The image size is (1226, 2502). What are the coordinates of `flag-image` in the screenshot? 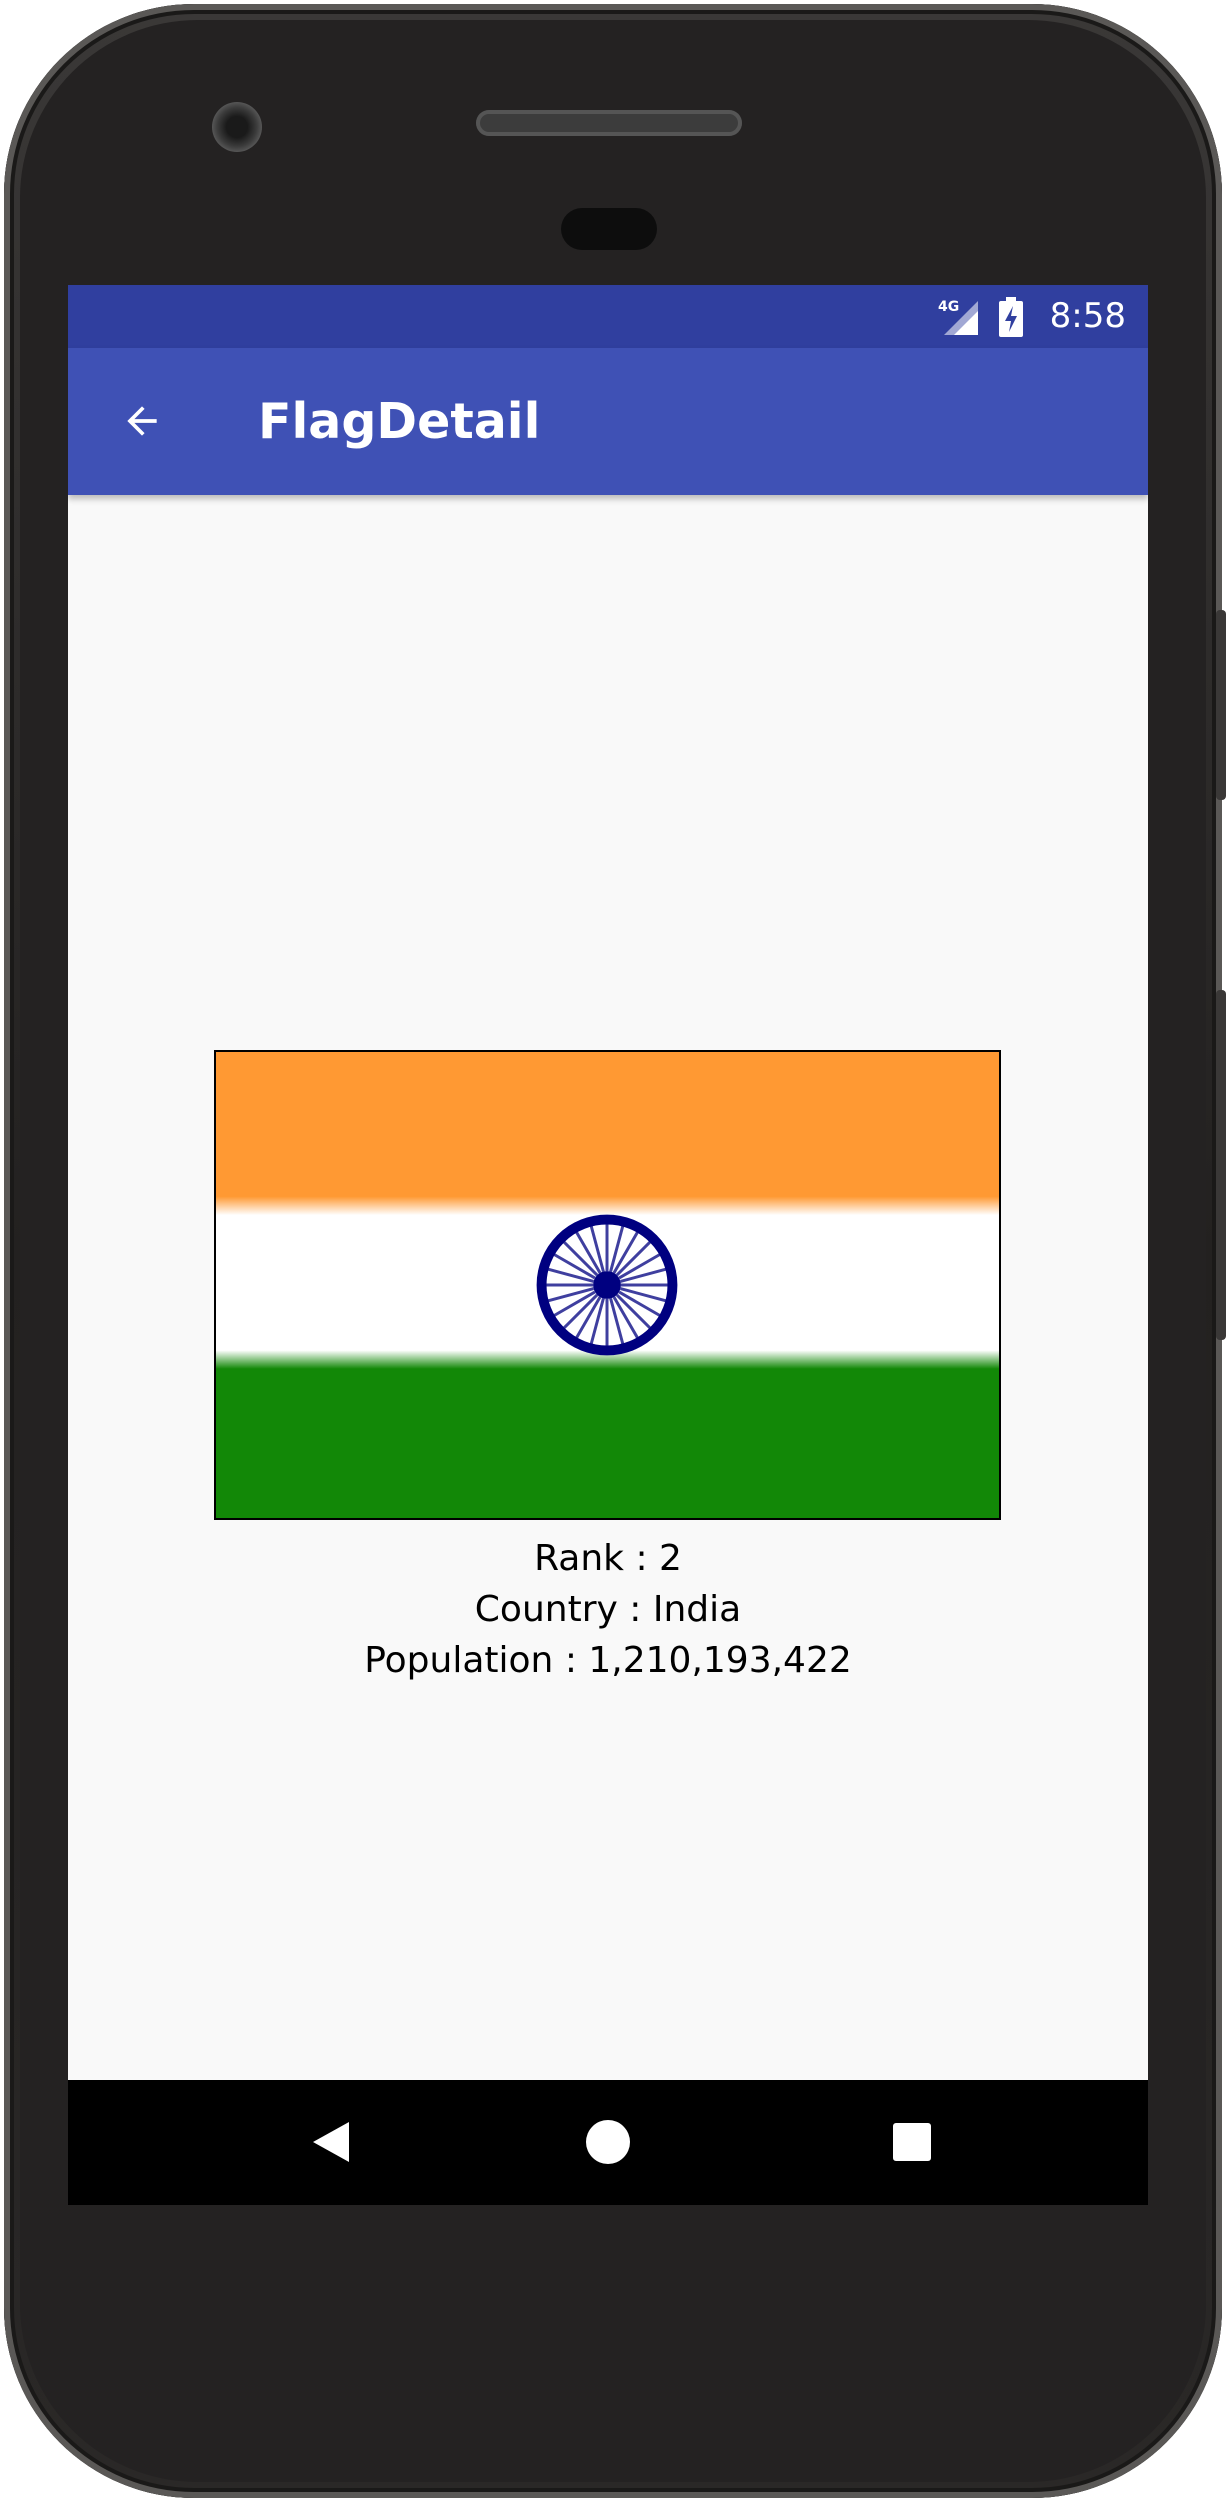 It's located at (607, 1285).